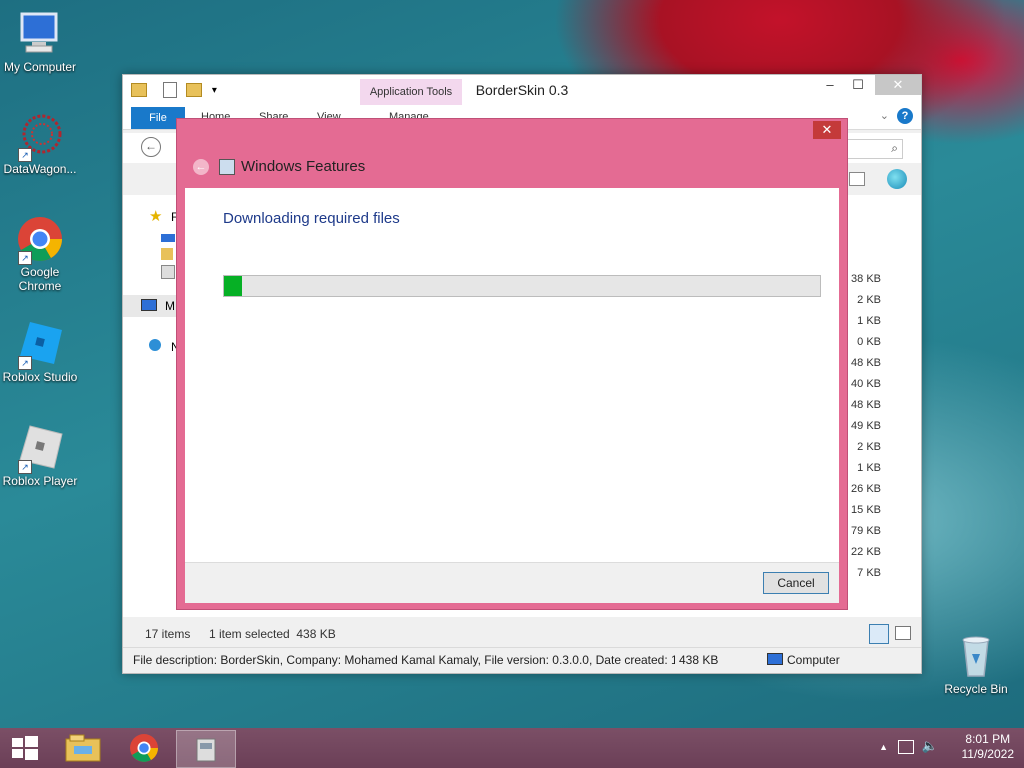  I want to click on network-icon, so click(155, 345).